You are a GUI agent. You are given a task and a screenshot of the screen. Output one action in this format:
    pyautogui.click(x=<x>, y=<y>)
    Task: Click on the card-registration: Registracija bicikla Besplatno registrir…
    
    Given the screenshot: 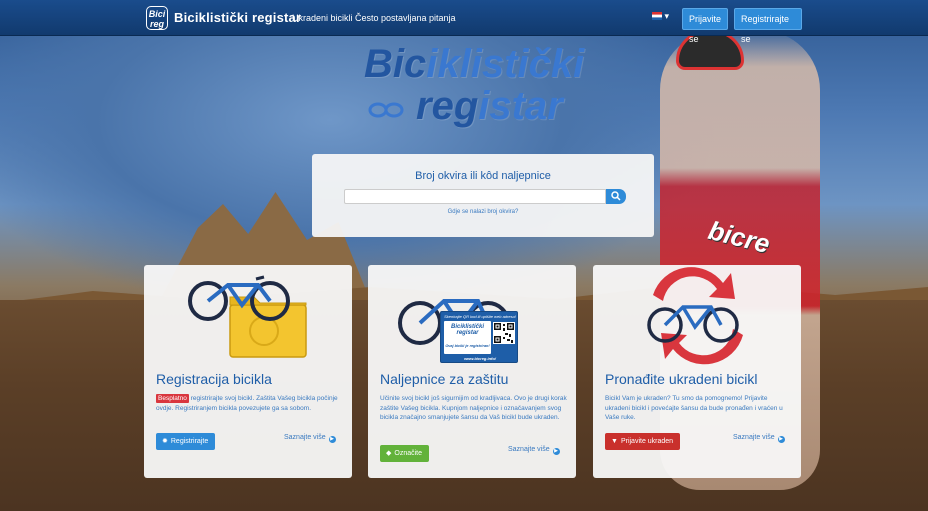 What is the action you would take?
    pyautogui.click(x=248, y=371)
    